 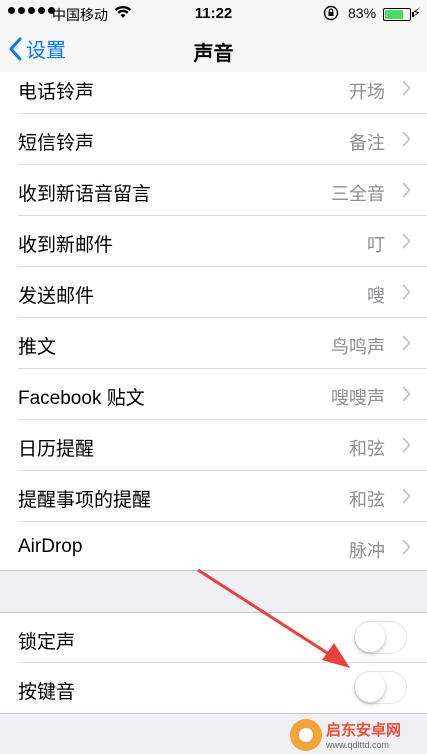 What do you see at coordinates (213, 292) in the screenshot?
I see `sound-row: 发送邮件 嗖` at bounding box center [213, 292].